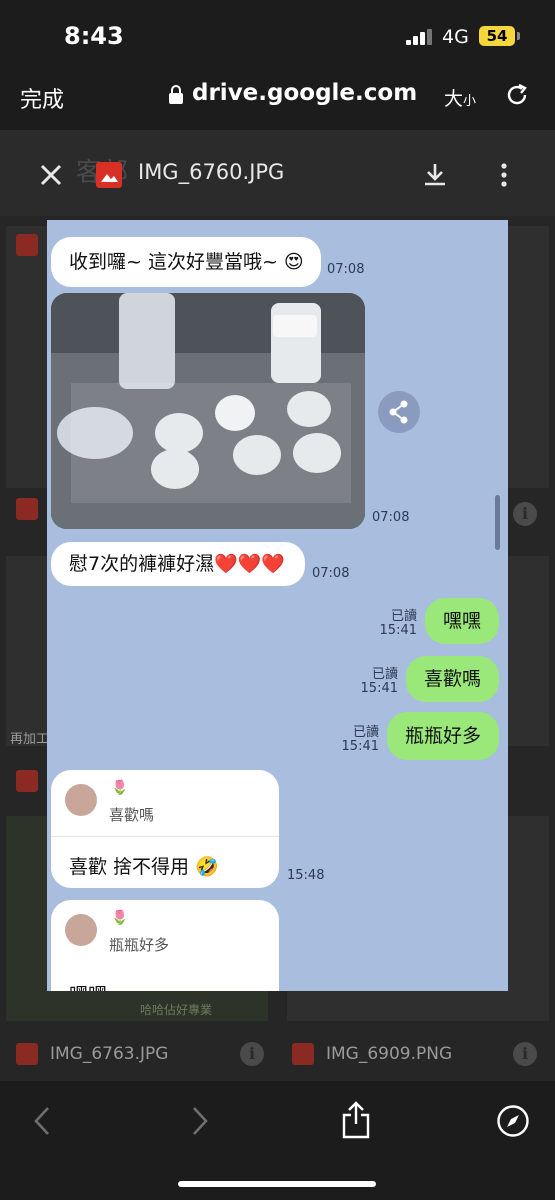  Describe the element at coordinates (470, 101) in the screenshot. I see `text-size-small-label: 小` at that location.